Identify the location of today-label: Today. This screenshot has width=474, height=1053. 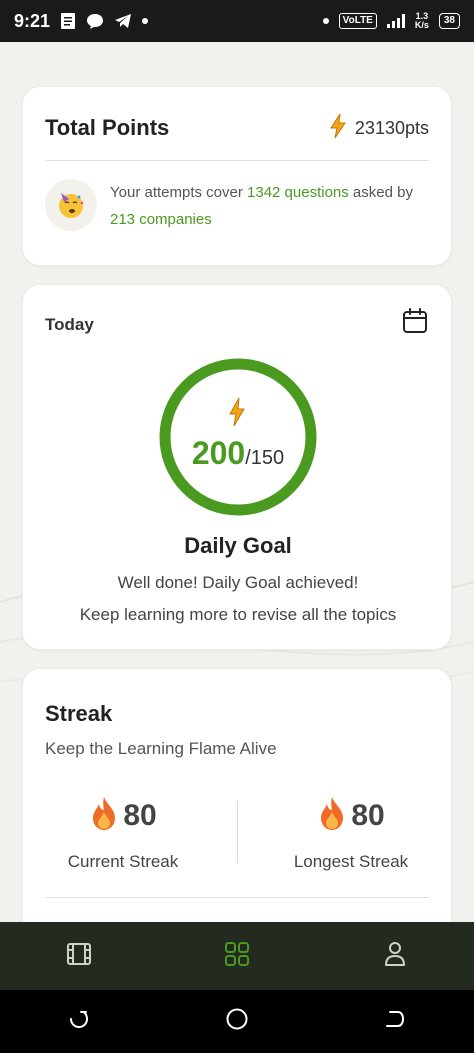
(69, 324).